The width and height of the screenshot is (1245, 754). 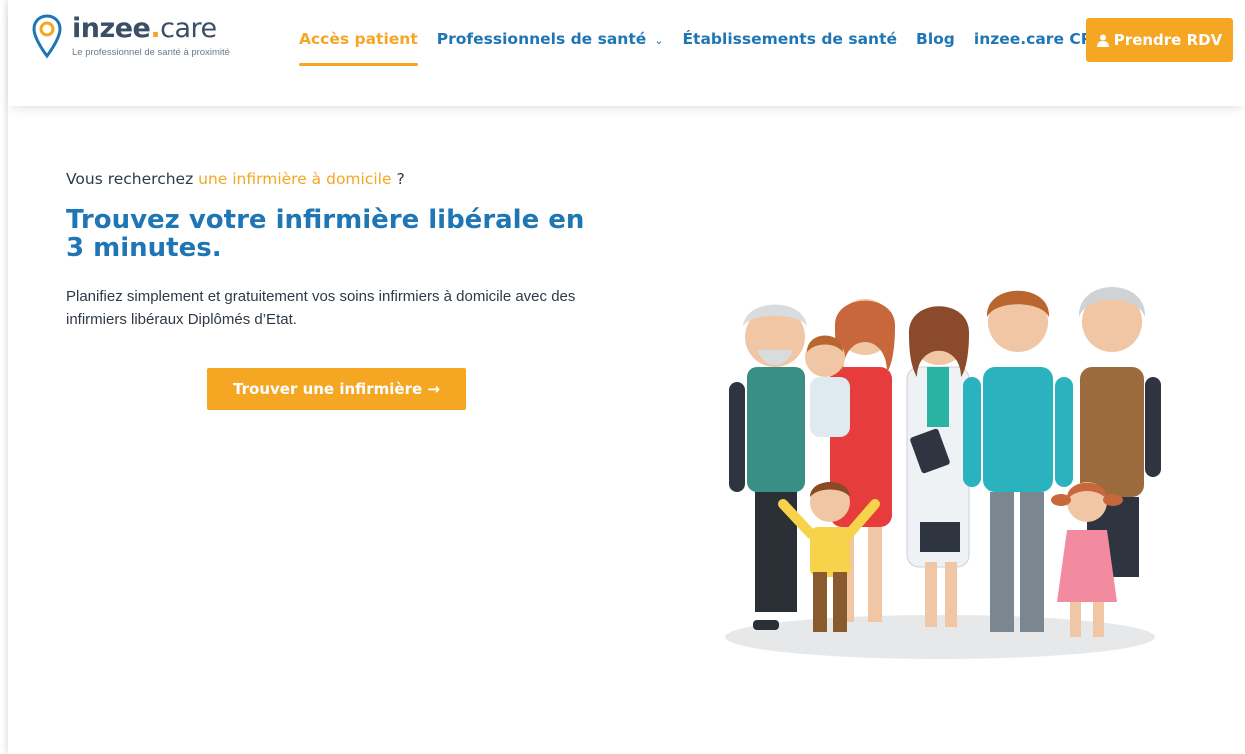 I want to click on prendre-rdv-label: Prendre RDV, so click(x=1168, y=40).